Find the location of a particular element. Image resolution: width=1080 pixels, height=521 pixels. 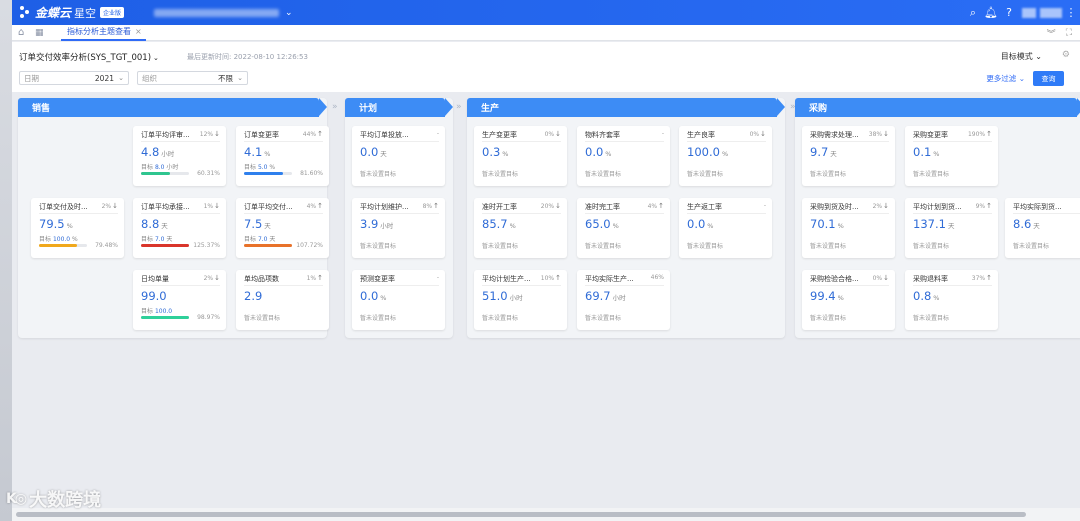

help-icon: ? is located at coordinates (1009, 12).